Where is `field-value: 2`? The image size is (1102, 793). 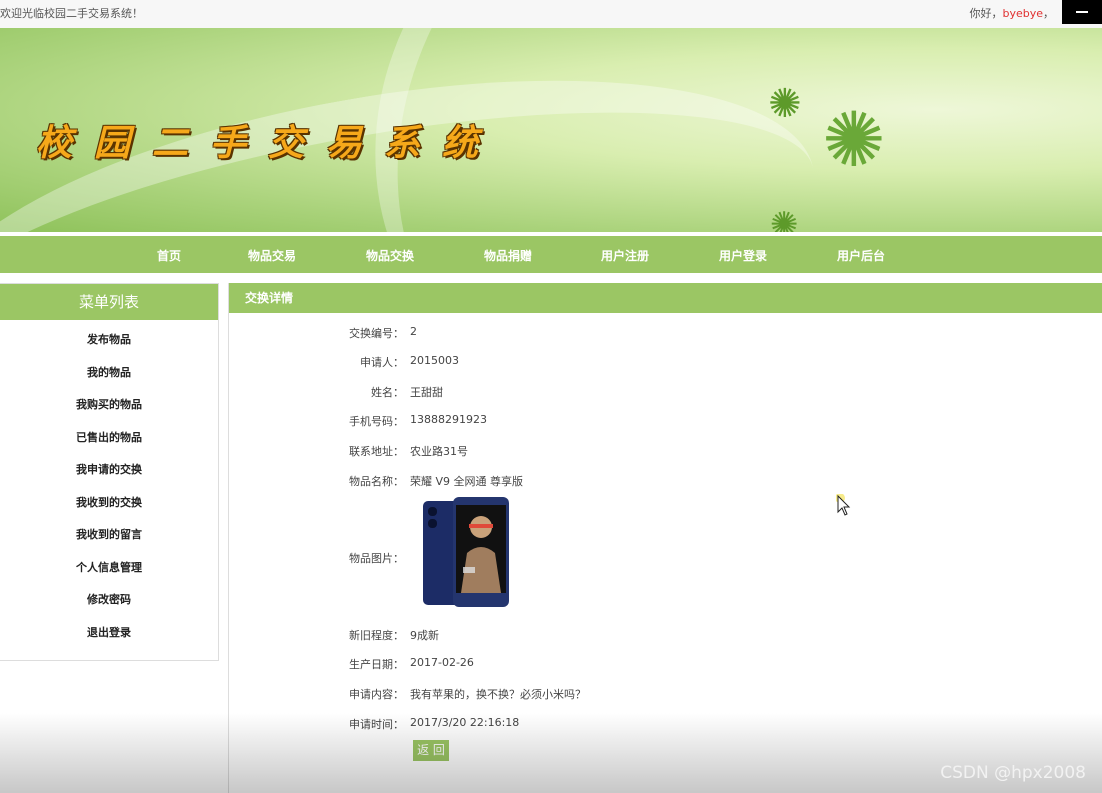 field-value: 2 is located at coordinates (413, 331).